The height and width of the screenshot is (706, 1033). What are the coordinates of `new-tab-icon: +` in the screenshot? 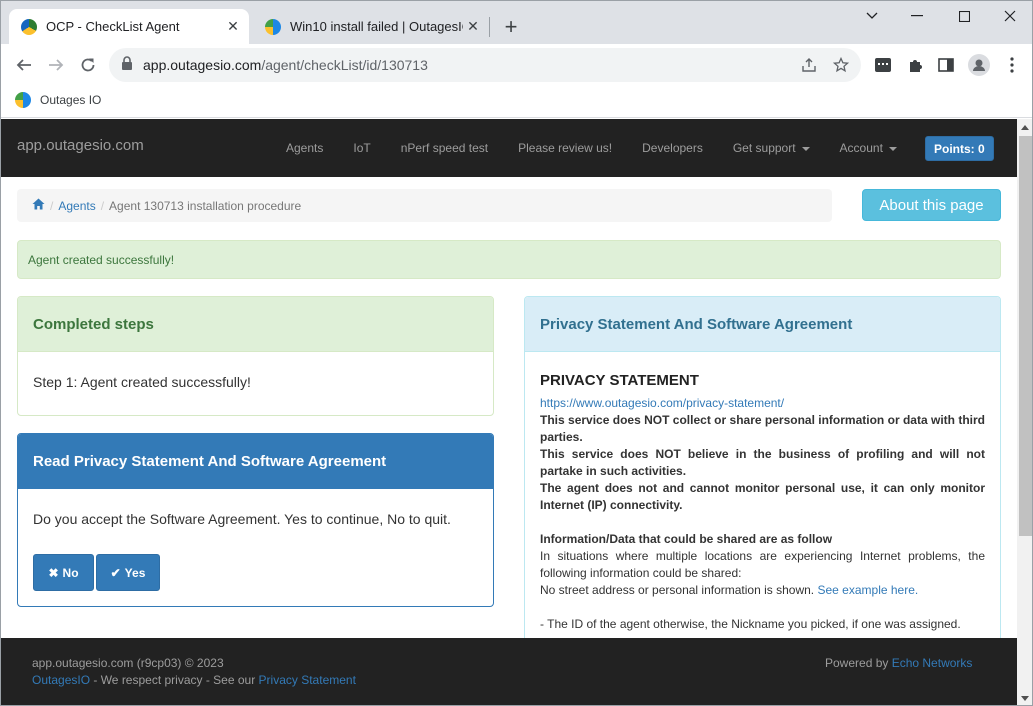 It's located at (511, 26).